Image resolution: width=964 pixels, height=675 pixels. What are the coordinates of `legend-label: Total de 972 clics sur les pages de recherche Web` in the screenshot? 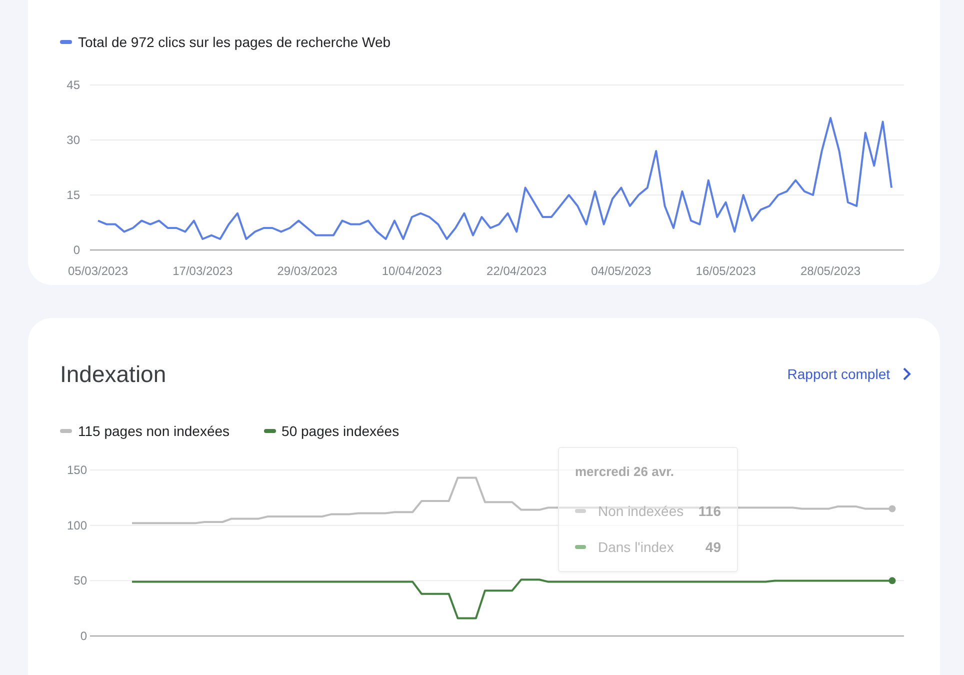 It's located at (234, 42).